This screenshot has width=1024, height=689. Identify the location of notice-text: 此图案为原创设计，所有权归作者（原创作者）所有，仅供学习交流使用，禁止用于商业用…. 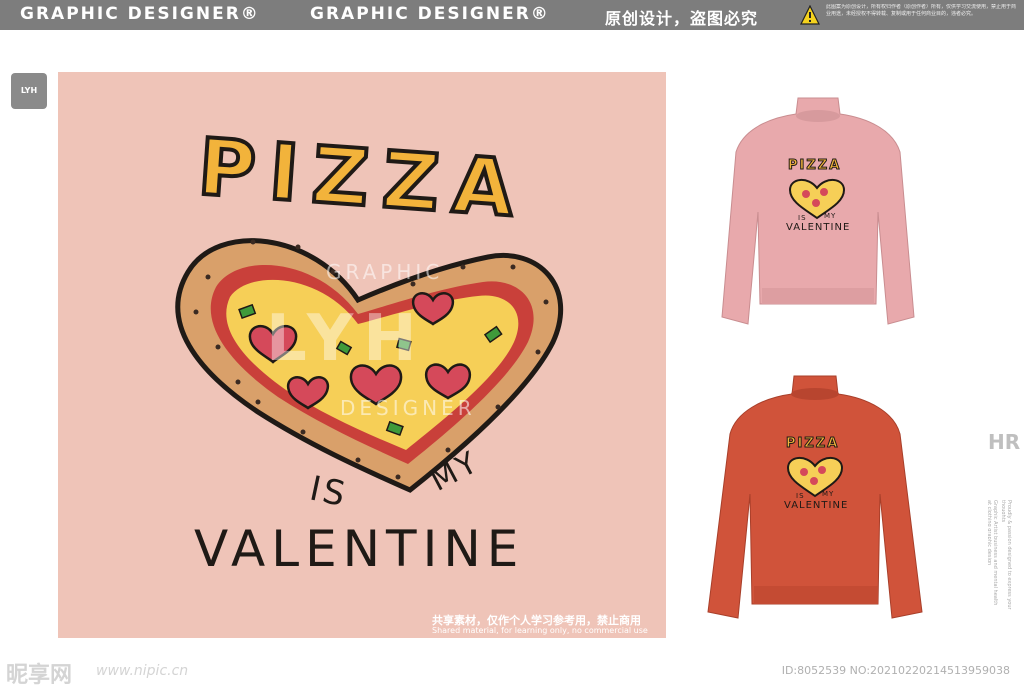
(921, 10).